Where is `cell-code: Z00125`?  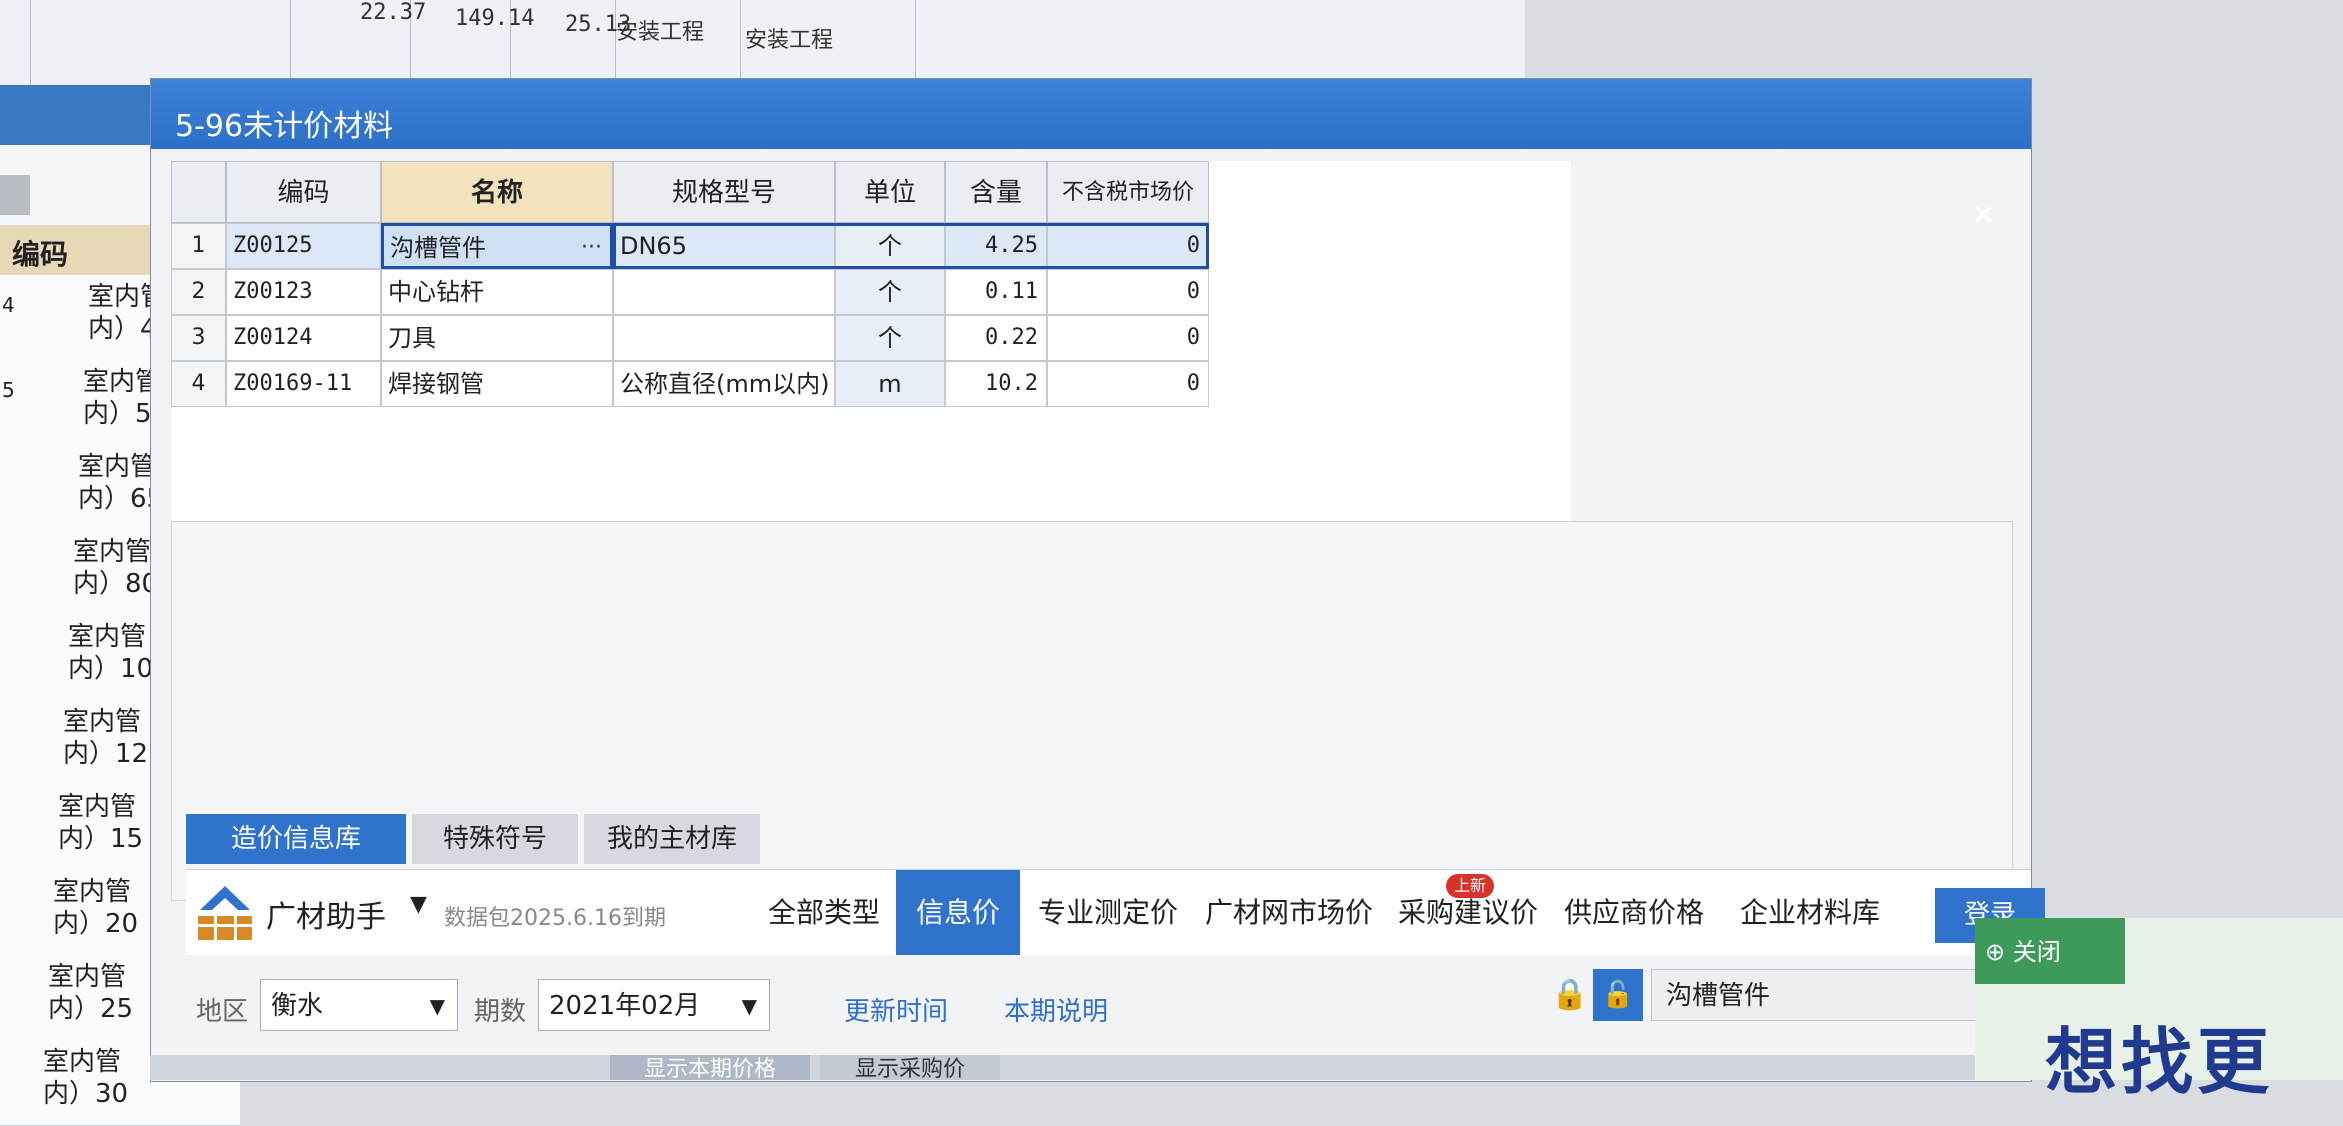
cell-code: Z00125 is located at coordinates (303, 246).